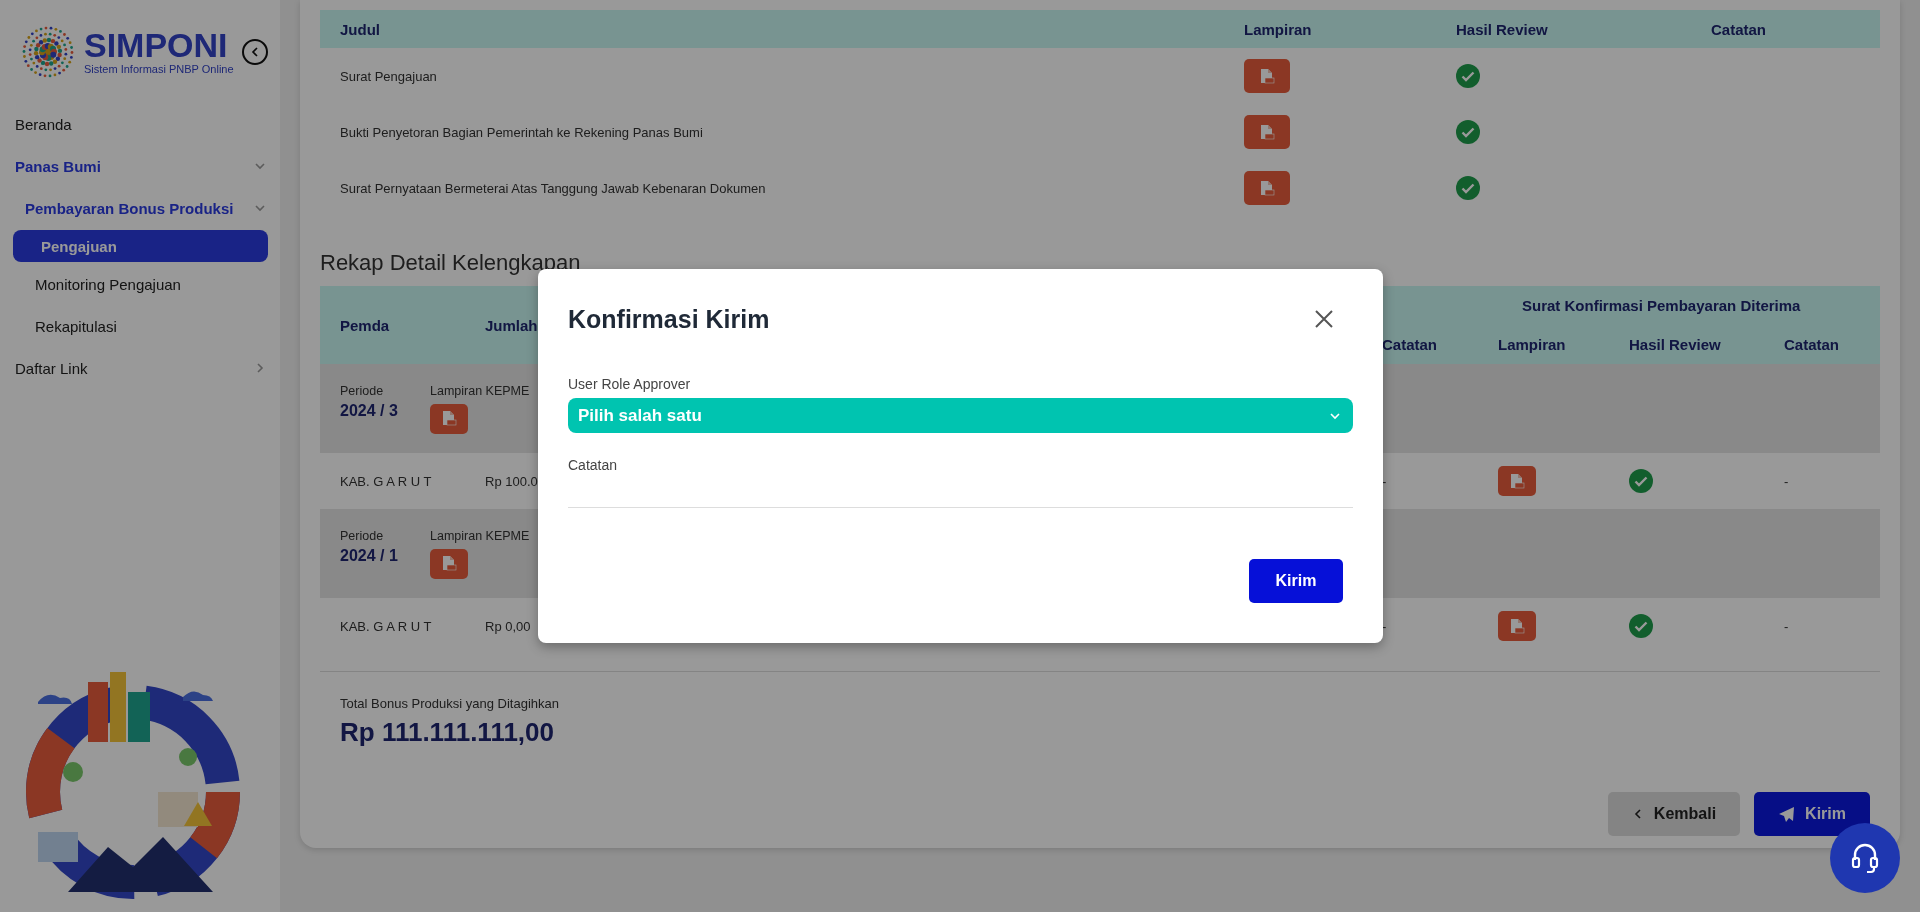 The image size is (1920, 912). What do you see at coordinates (447, 732) in the screenshot?
I see `total-amount: Rp 111.111.111,00` at bounding box center [447, 732].